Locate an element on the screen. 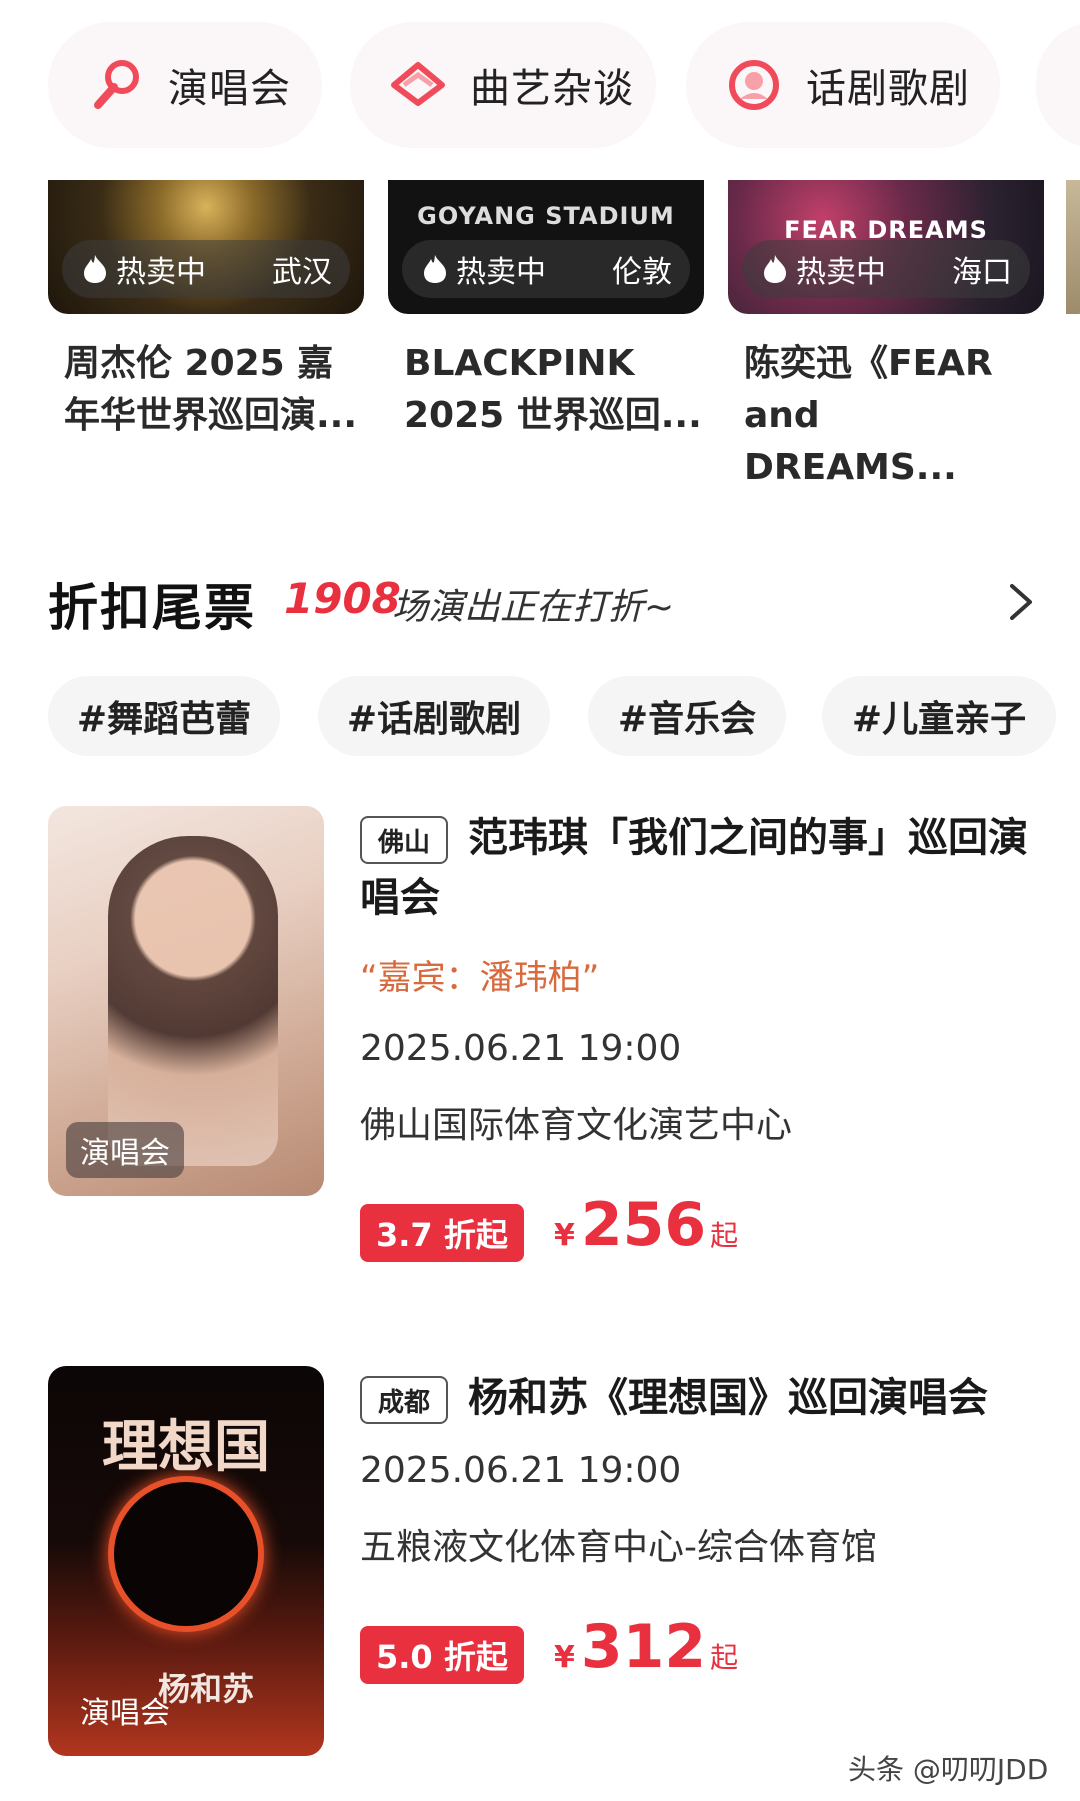  event-price: ¥ 312 起 is located at coordinates (646, 1647).